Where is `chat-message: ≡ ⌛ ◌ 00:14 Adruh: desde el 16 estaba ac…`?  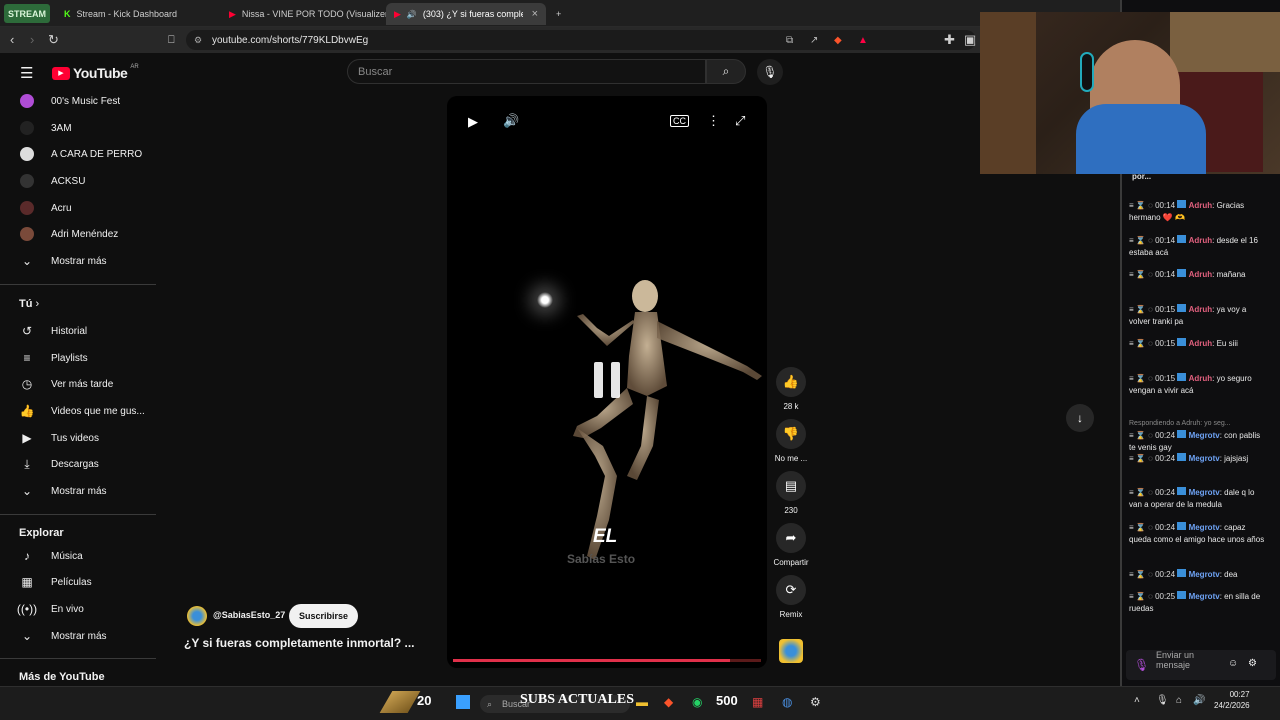
chat-message: ≡ ⌛ ◌ 00:14 Adruh: desde el 16 estaba ac… is located at coordinates (1199, 247).